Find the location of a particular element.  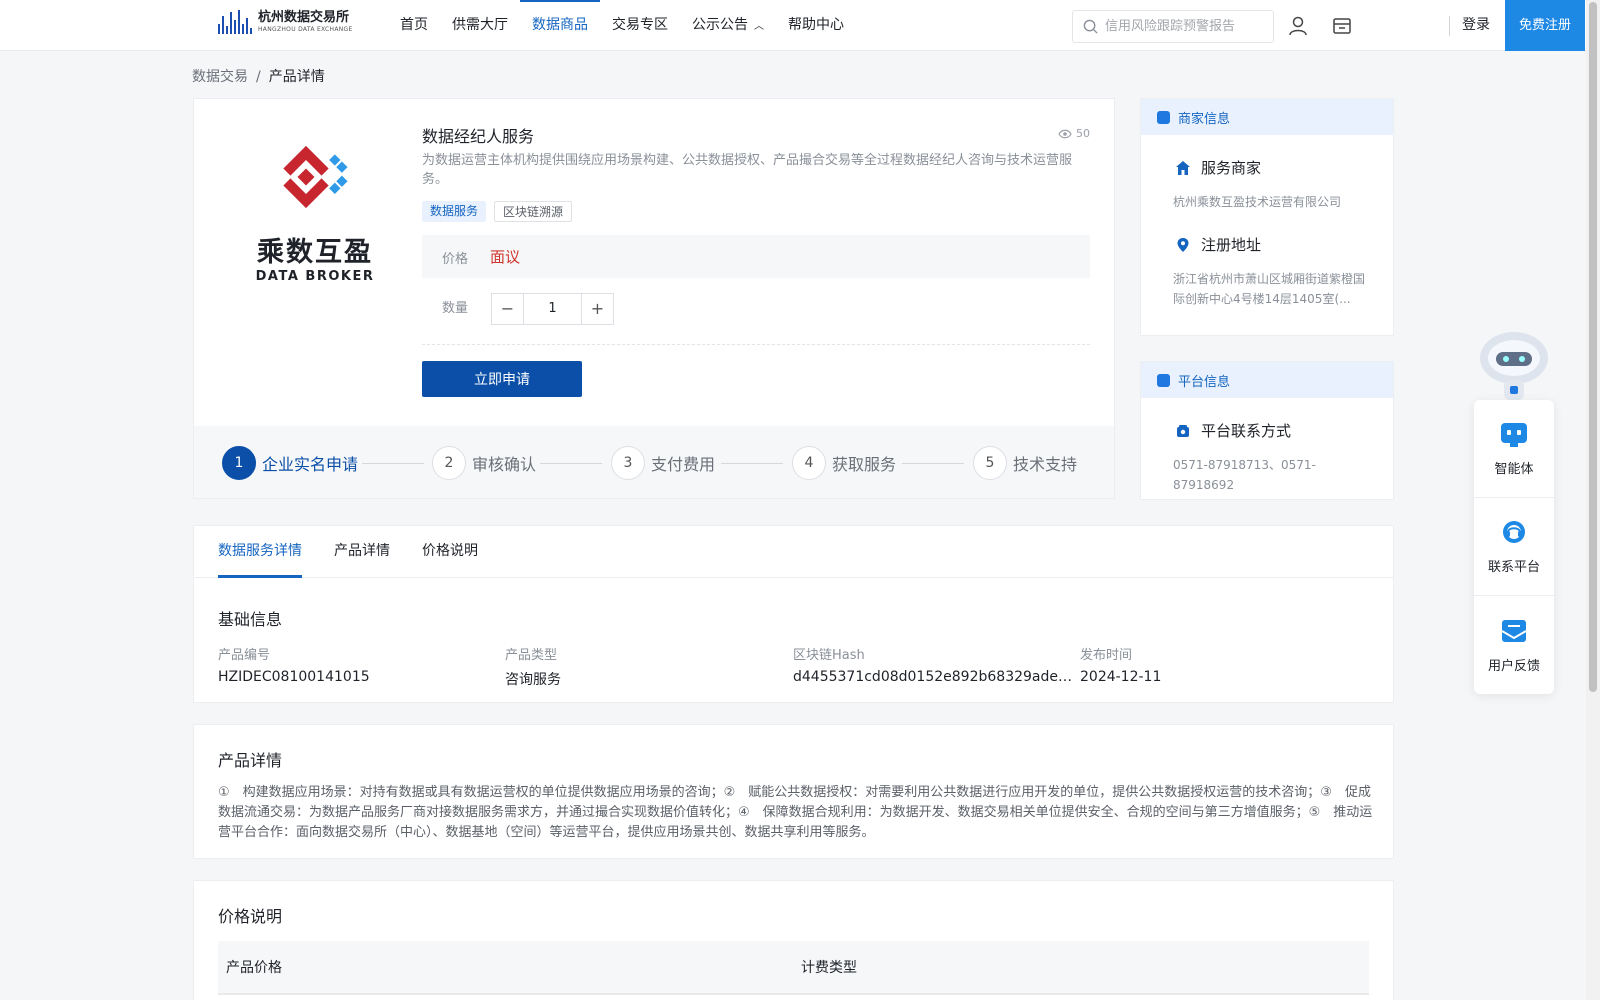

scrollbar-thumb is located at coordinates (1593, 347).